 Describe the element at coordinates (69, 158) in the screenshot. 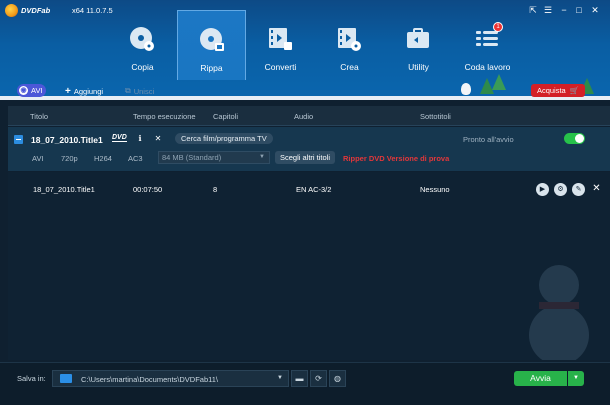

I see `resolution-label: 720p` at that location.